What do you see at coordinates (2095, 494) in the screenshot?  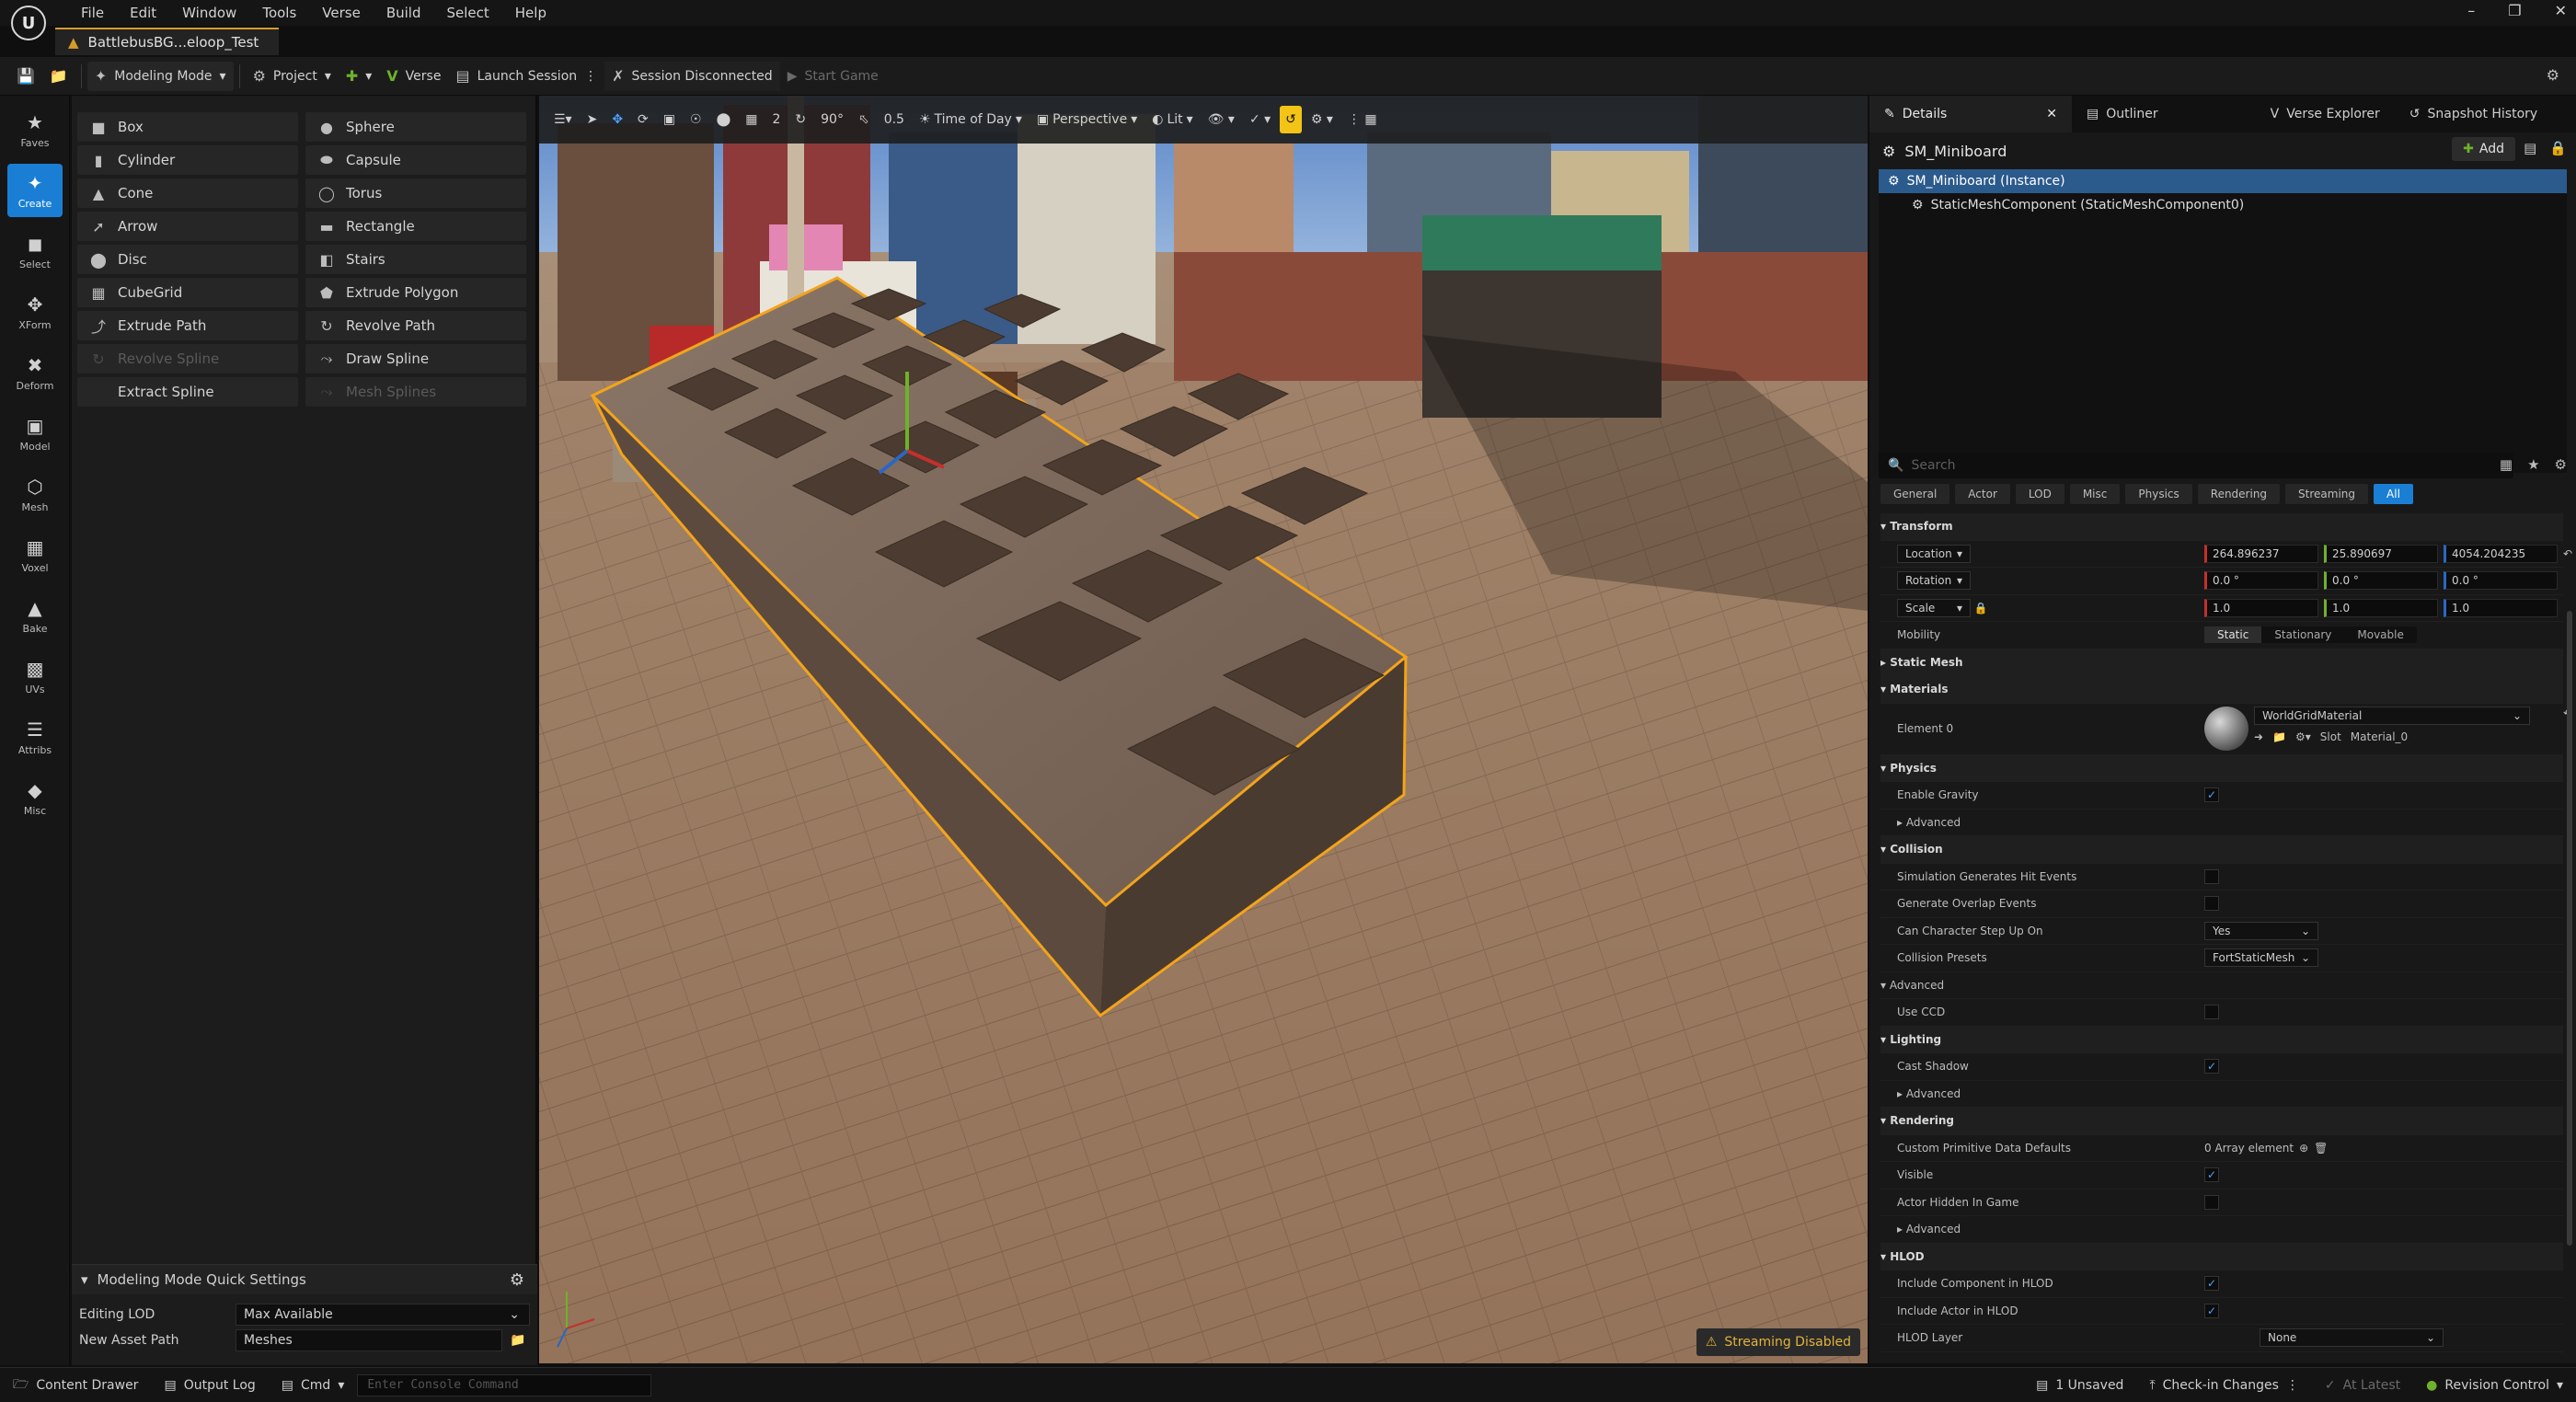 I see `filter-misc: Misc` at bounding box center [2095, 494].